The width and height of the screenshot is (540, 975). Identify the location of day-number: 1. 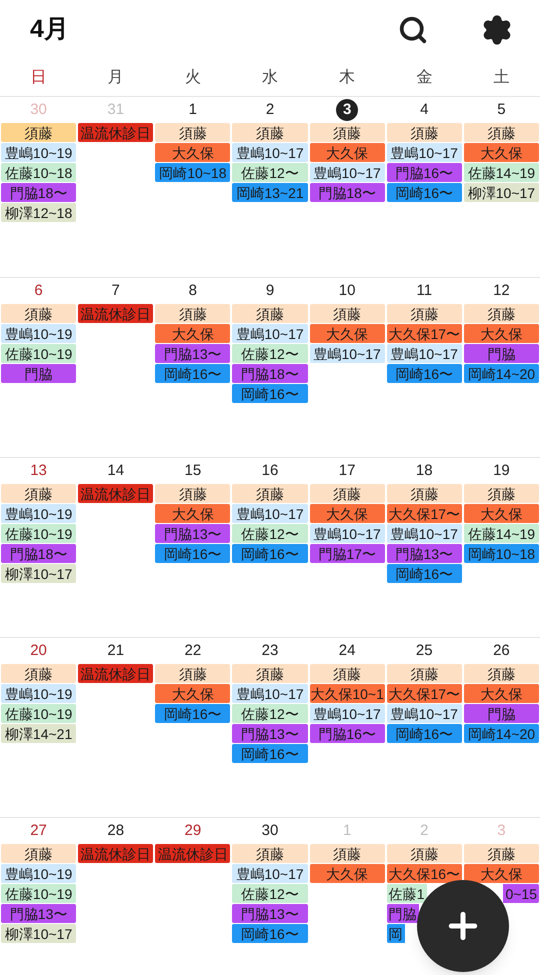
(193, 110).